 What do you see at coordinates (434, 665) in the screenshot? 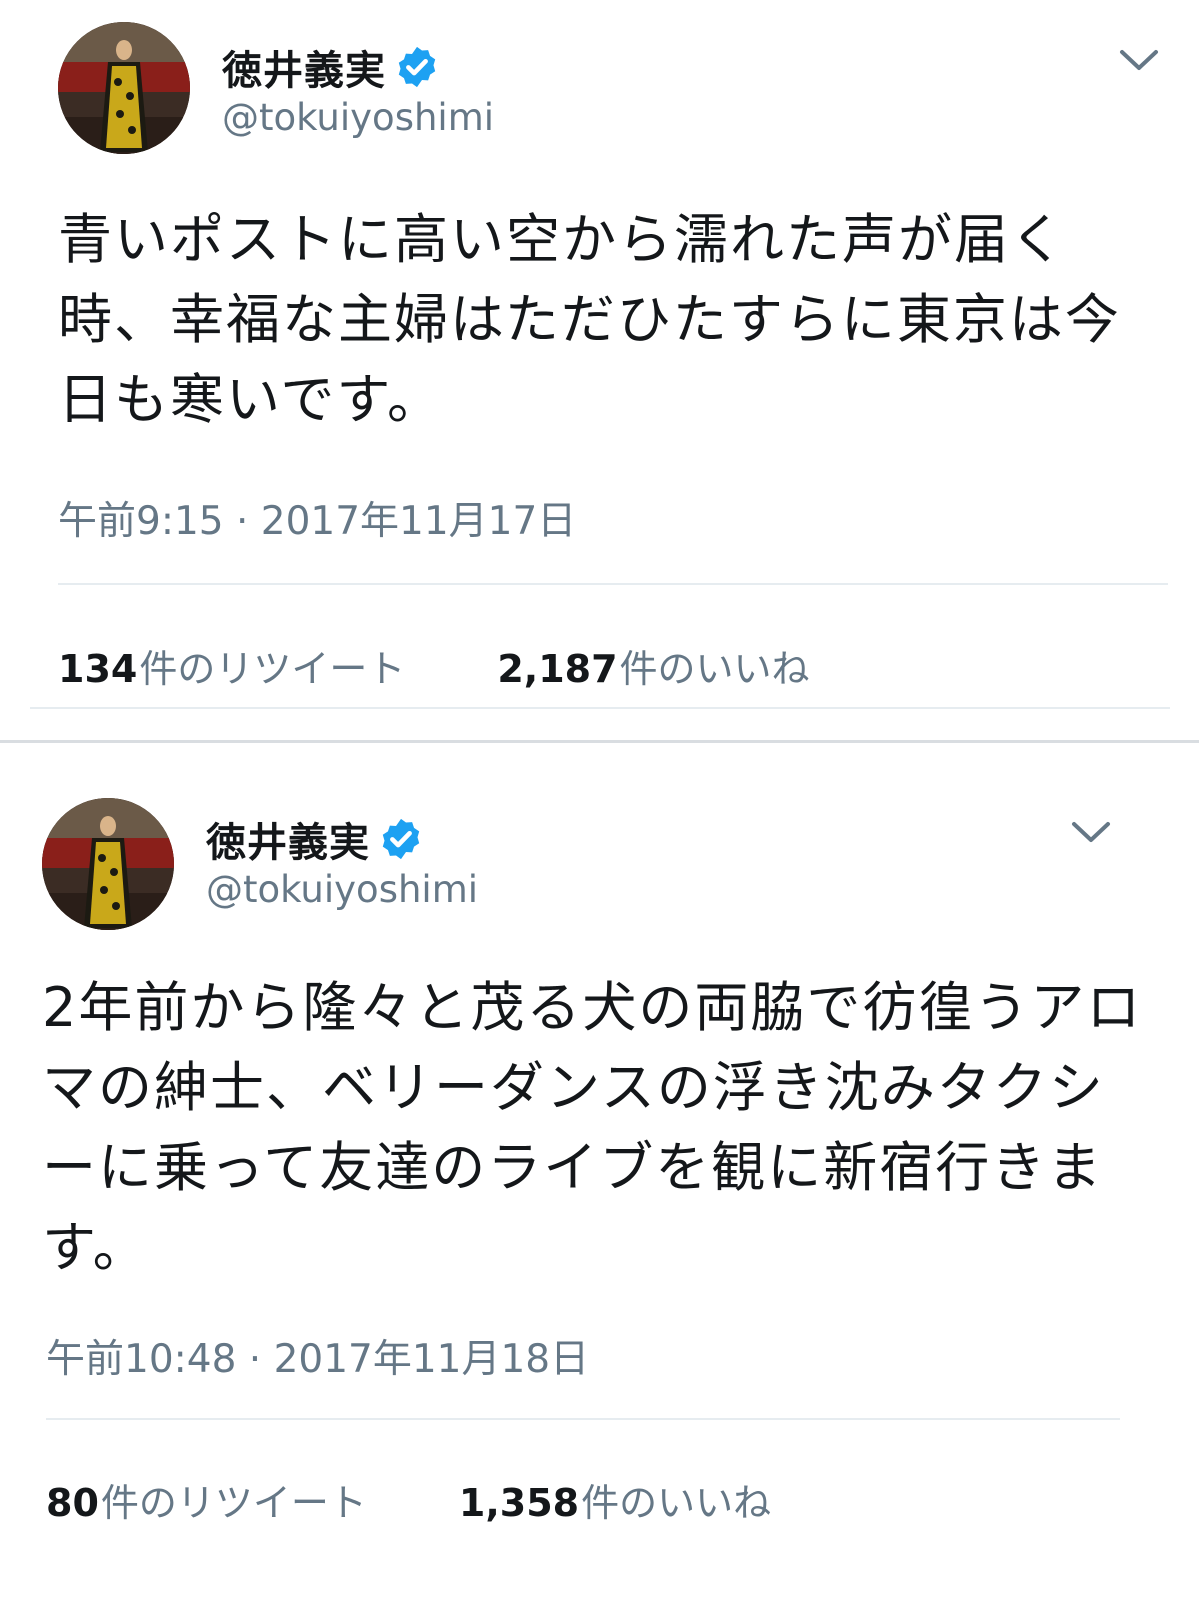
I see `engagement-stats: 134 件のリツイート 2,187 件のいいね` at bounding box center [434, 665].